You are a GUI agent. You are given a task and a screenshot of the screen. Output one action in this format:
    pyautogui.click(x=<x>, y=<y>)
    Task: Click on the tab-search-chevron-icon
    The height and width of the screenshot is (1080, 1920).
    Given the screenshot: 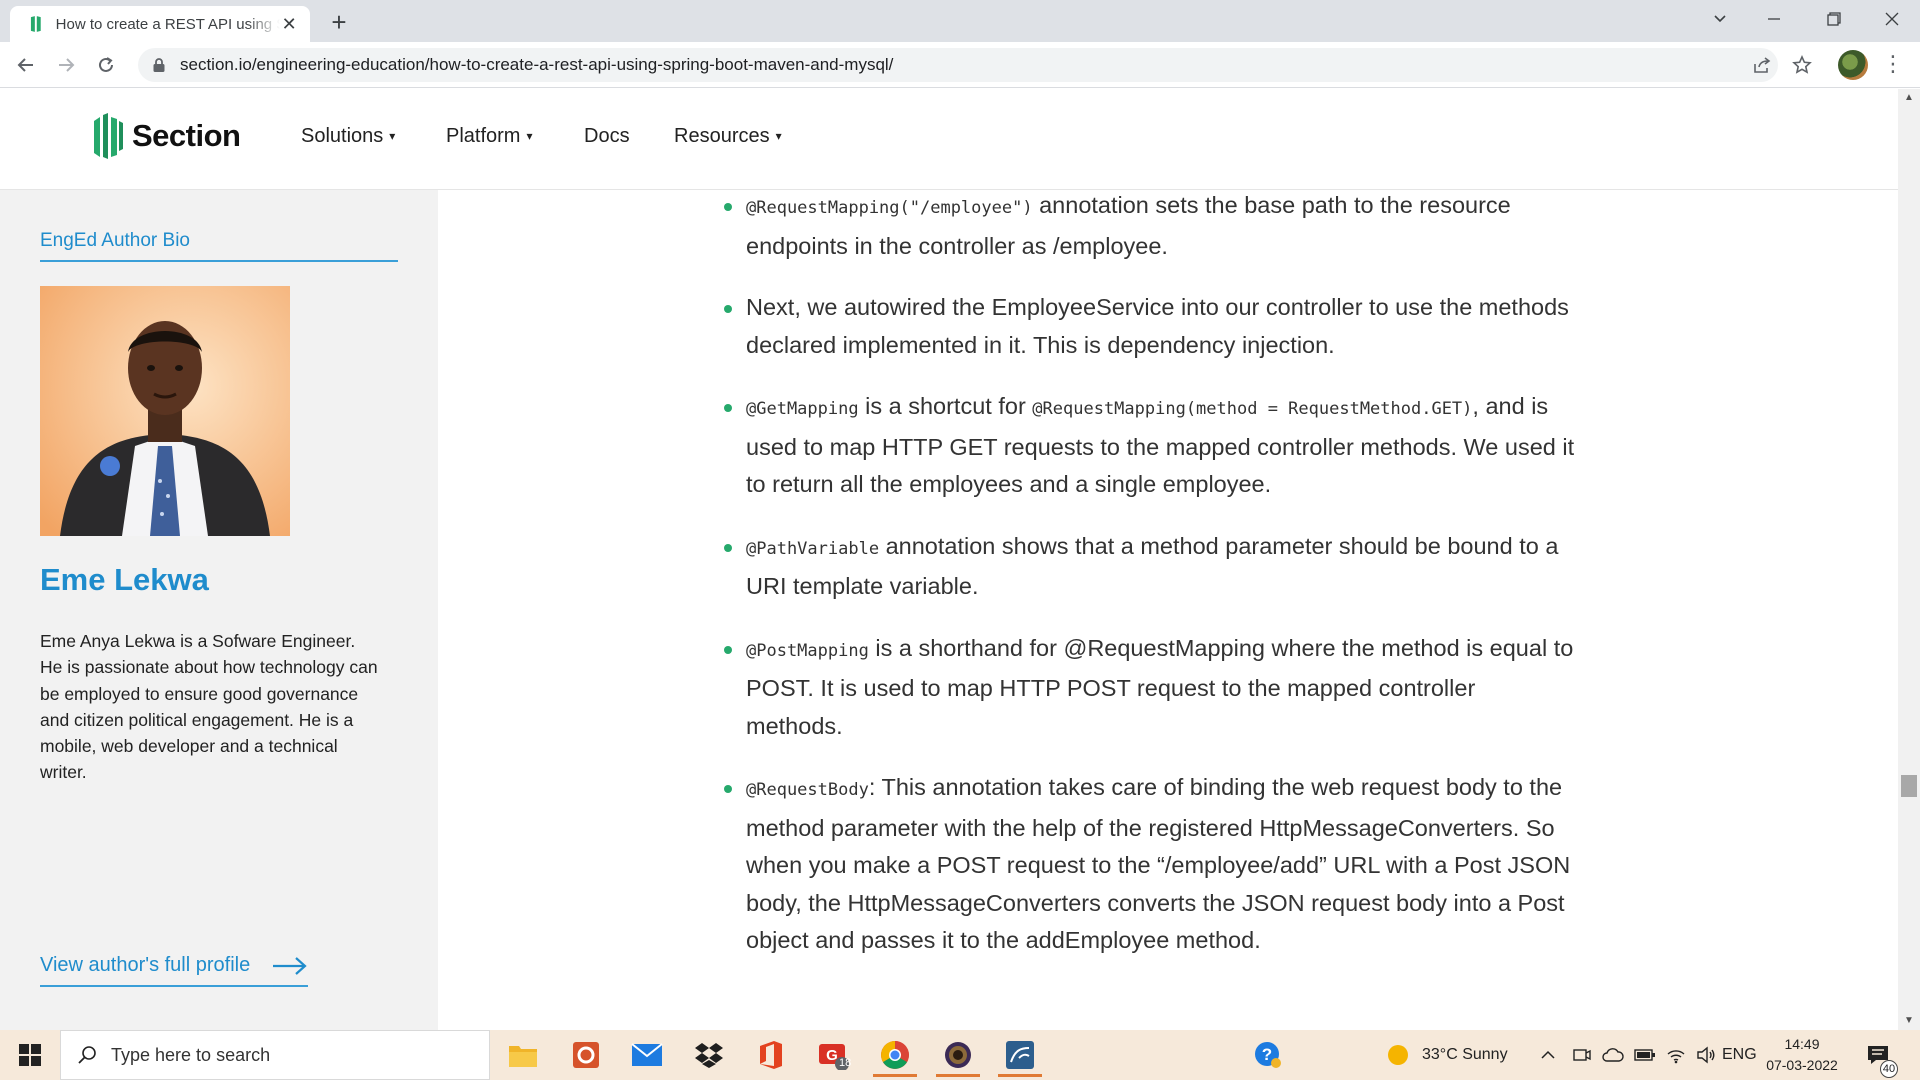 What is the action you would take?
    pyautogui.click(x=1720, y=21)
    